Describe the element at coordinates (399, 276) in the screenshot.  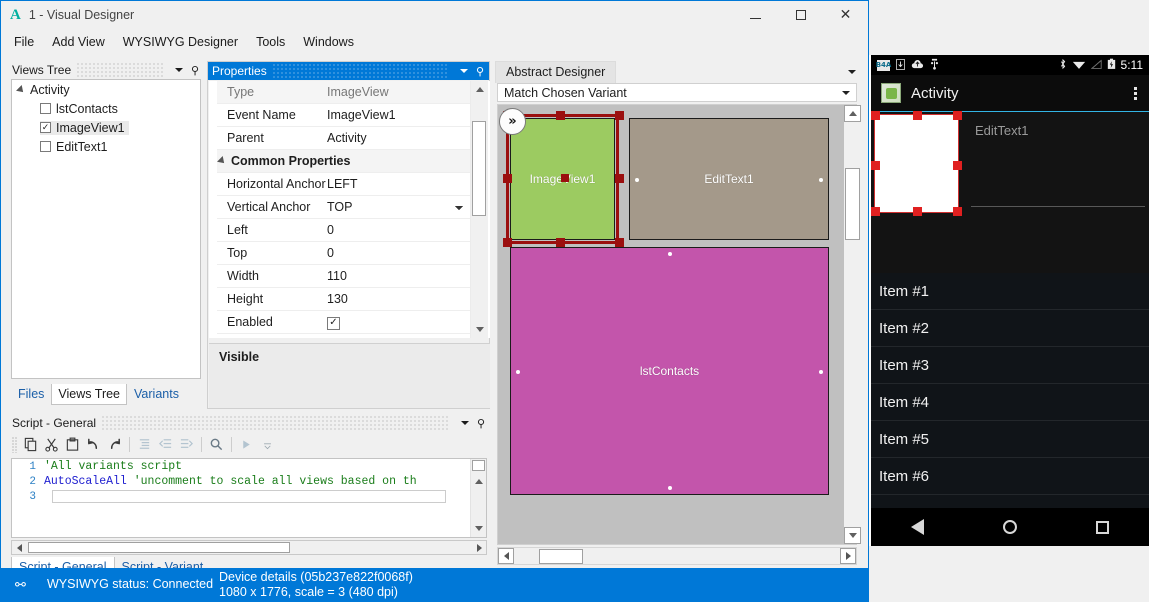
I see `property-value: 110` at that location.